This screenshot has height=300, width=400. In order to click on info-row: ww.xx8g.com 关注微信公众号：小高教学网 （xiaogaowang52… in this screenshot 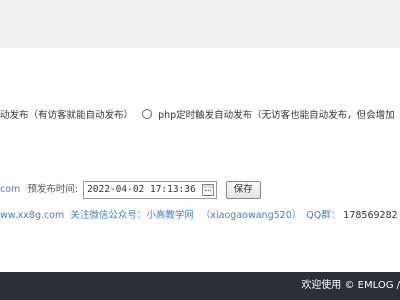, I will do `click(200, 216)`.